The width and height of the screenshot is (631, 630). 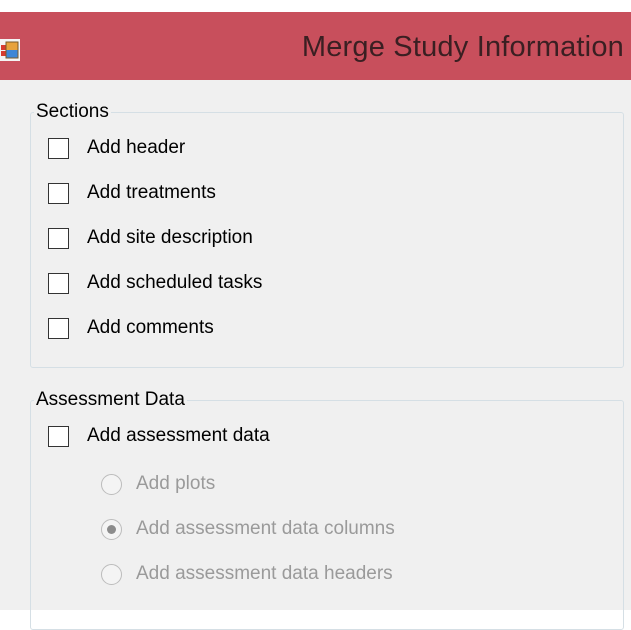 What do you see at coordinates (264, 574) in the screenshot?
I see `add-assessment-data-headers-label: Add assessment data headers` at bounding box center [264, 574].